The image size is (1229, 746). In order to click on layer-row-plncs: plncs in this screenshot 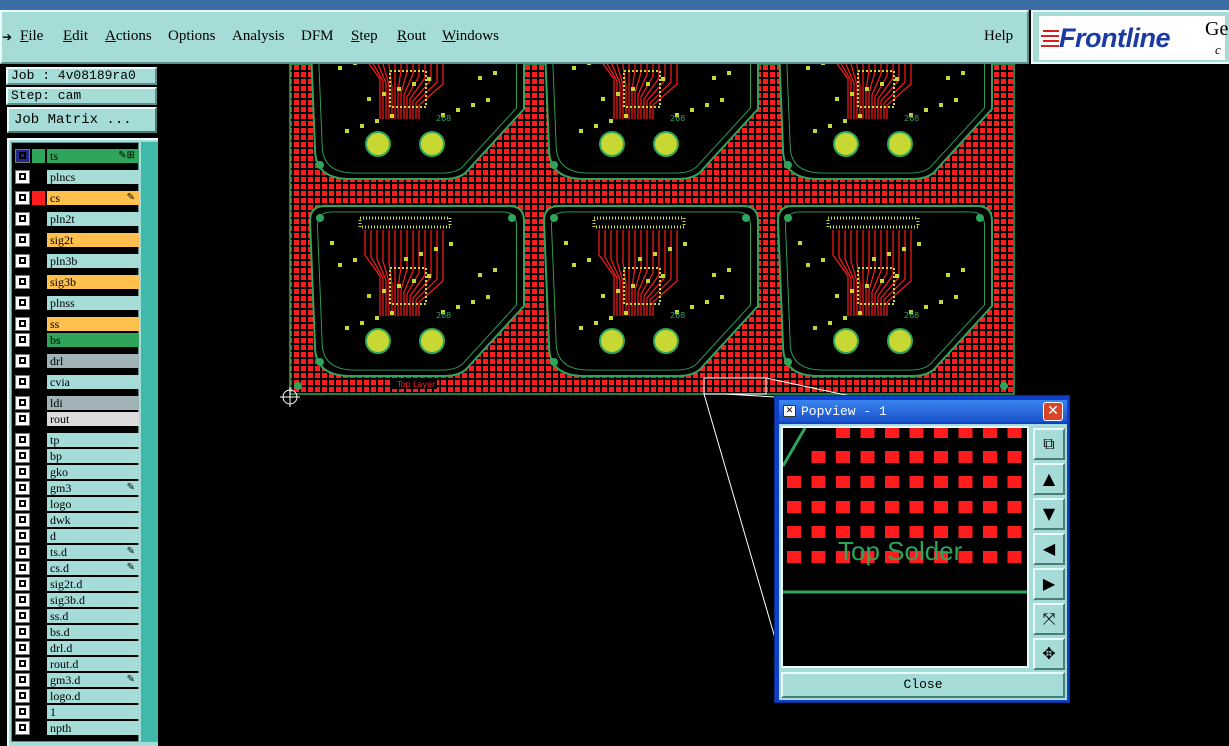, I will do `click(76, 177)`.